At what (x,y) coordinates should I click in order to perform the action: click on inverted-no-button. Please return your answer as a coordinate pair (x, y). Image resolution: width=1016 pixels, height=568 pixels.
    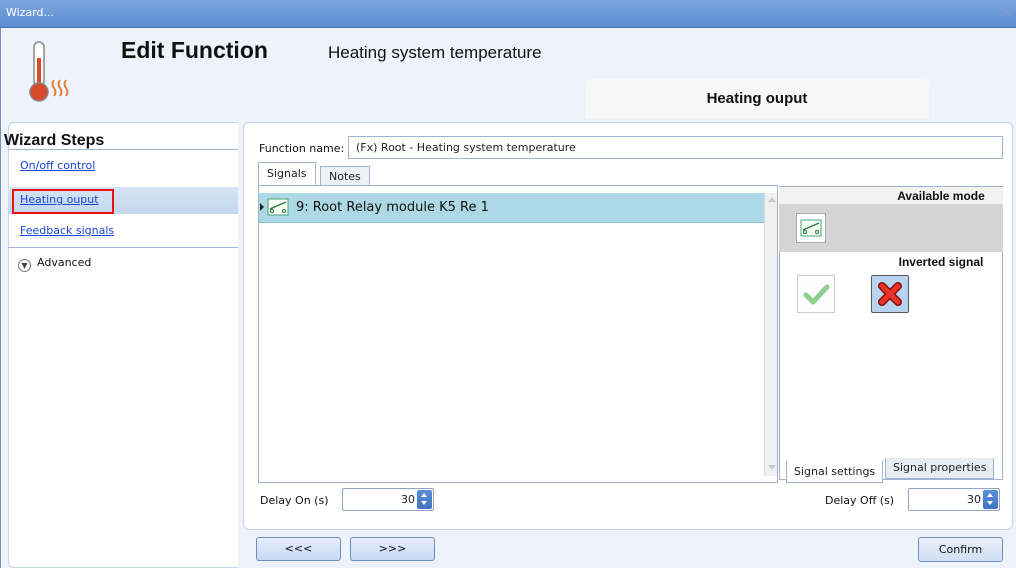
    Looking at the image, I should click on (890, 294).